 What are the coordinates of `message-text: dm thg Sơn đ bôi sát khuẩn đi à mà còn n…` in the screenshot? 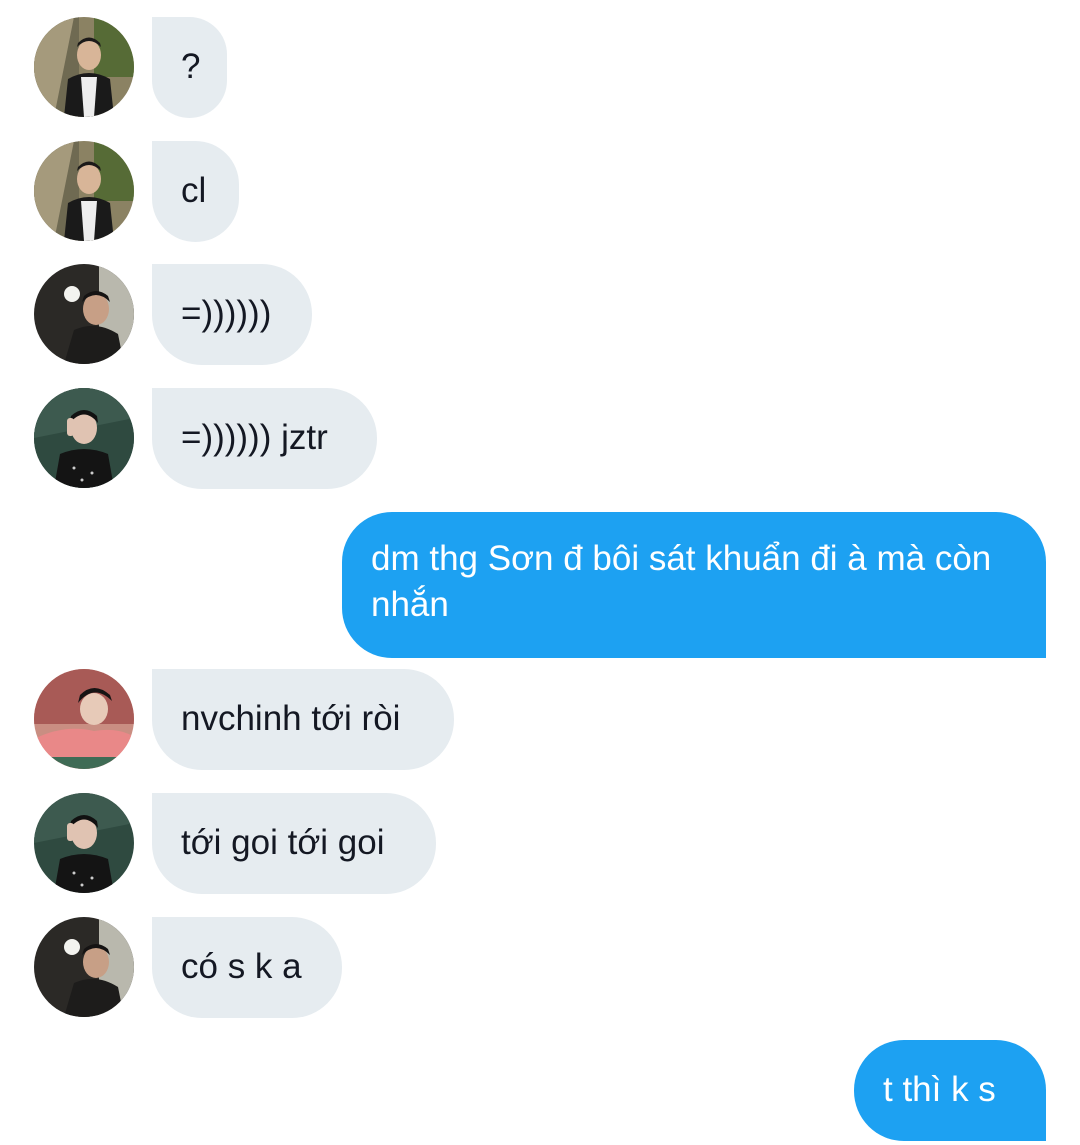 It's located at (681, 581).